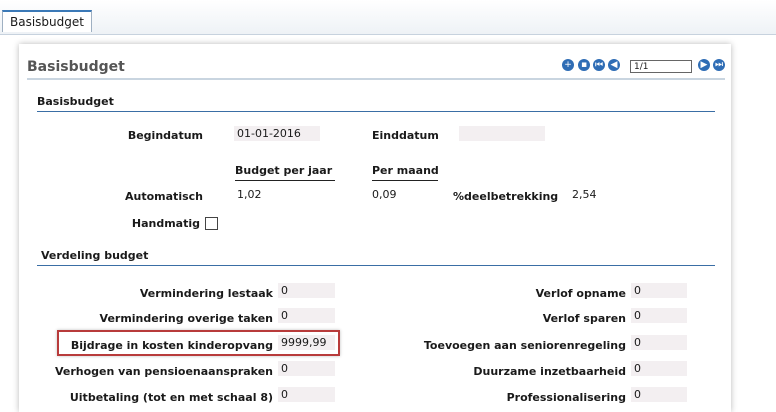 This screenshot has height=412, width=776. Describe the element at coordinates (186, 318) in the screenshot. I see `vermindering-overige-taken-label: Vermindering overige taken` at that location.